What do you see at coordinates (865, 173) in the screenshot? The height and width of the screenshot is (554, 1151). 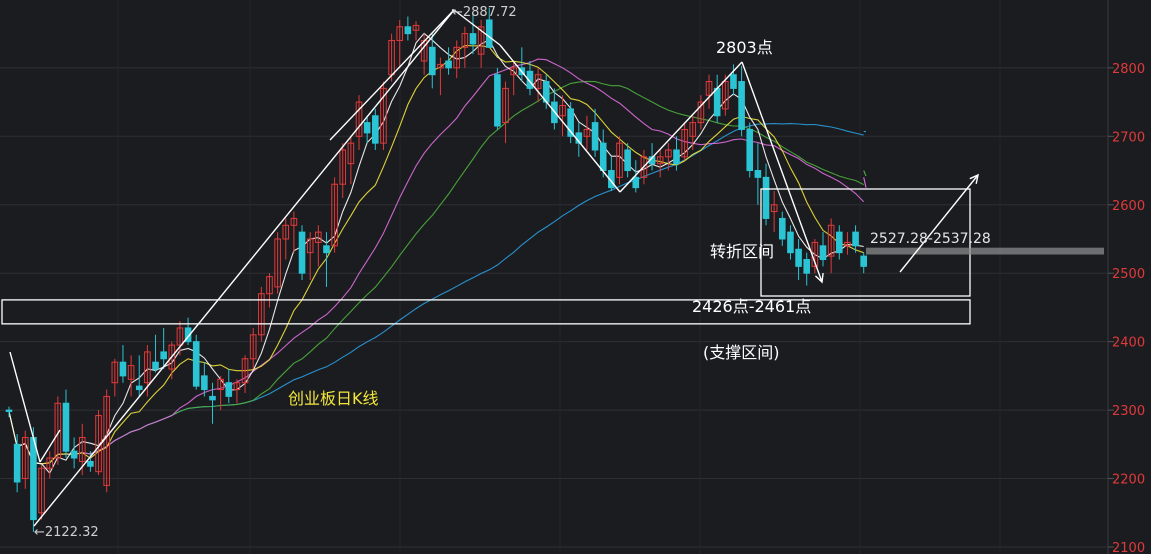 I see `ma30-extension` at bounding box center [865, 173].